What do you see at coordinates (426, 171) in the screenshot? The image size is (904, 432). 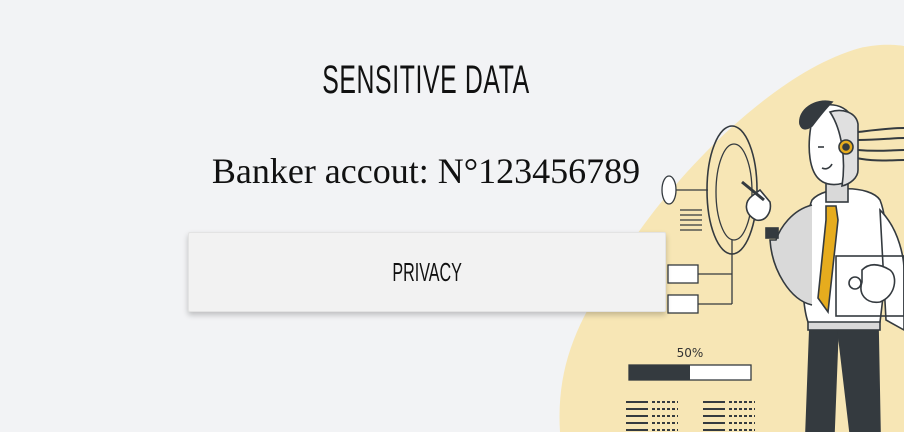 I see `bank-account-number: Banker accout: N°123456789` at bounding box center [426, 171].